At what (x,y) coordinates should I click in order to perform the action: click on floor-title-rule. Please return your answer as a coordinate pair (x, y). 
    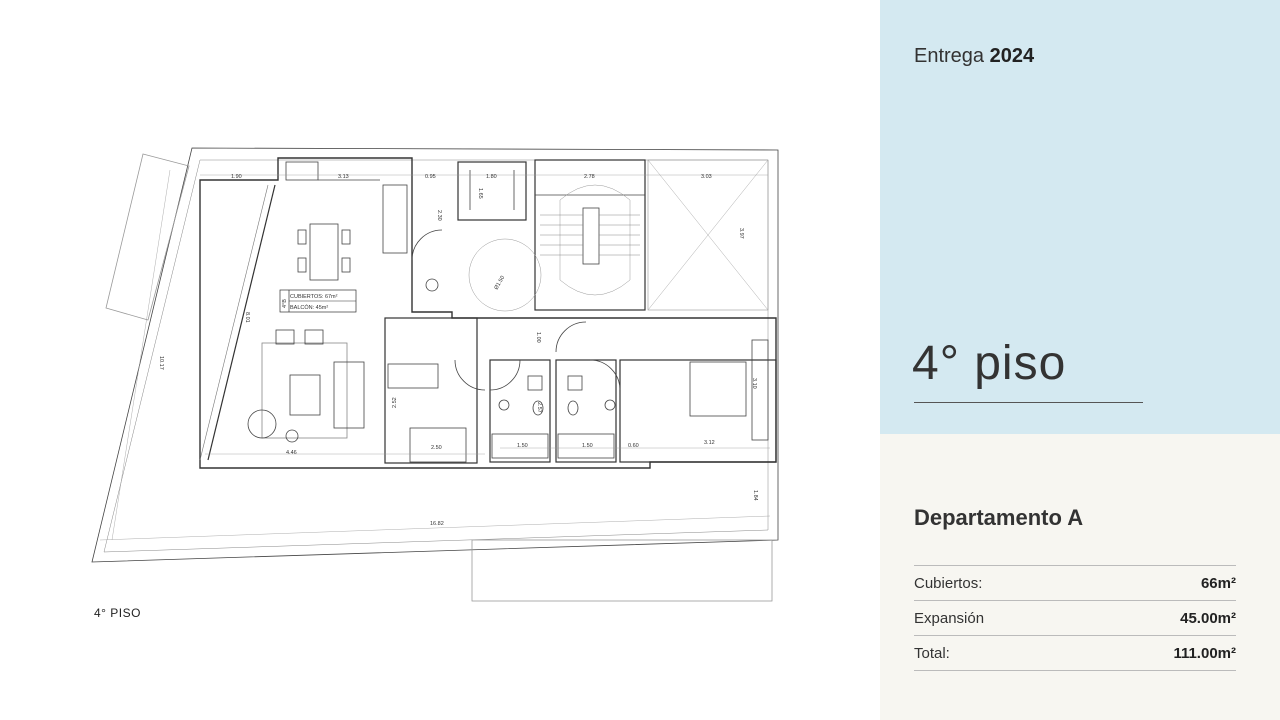
    Looking at the image, I should click on (1028, 402).